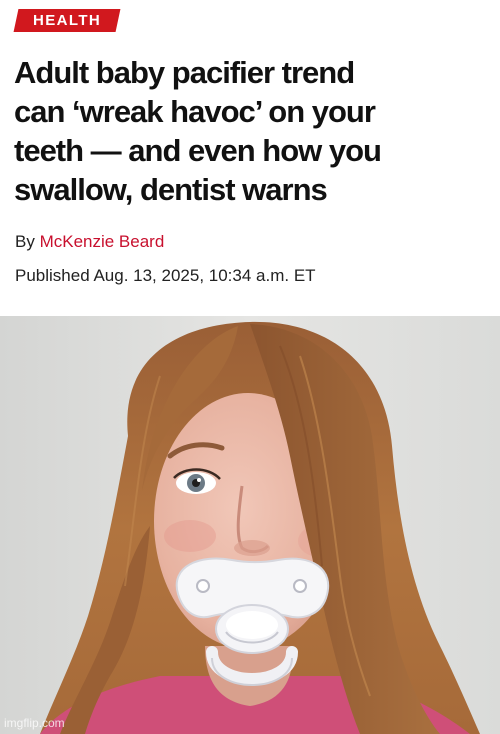 Image resolution: width=500 pixels, height=734 pixels. Describe the element at coordinates (198, 150) in the screenshot. I see `headline-line-3: teeth — and even how you` at that location.